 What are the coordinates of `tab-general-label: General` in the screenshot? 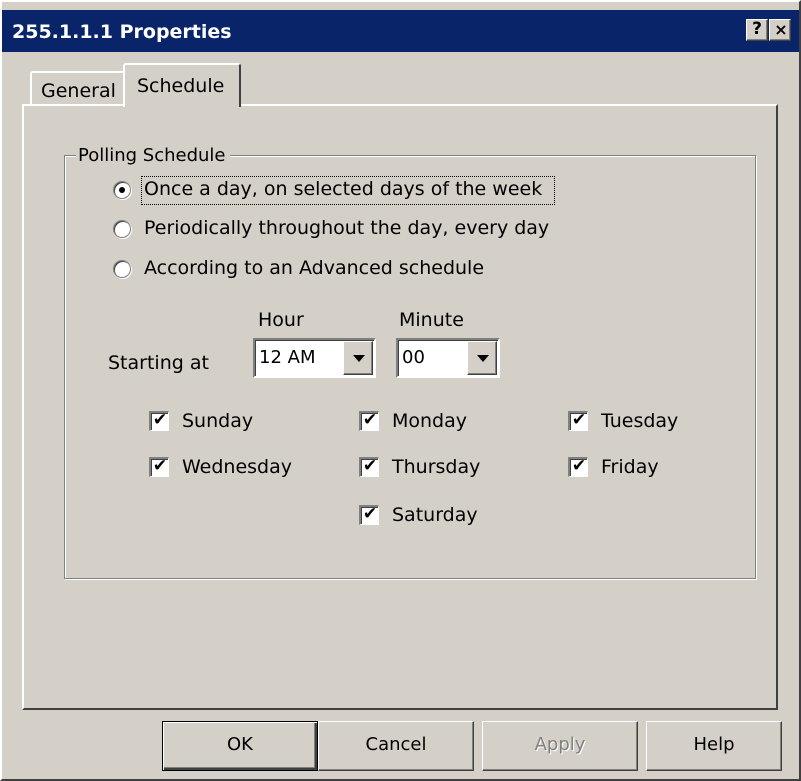 It's located at (78, 91).